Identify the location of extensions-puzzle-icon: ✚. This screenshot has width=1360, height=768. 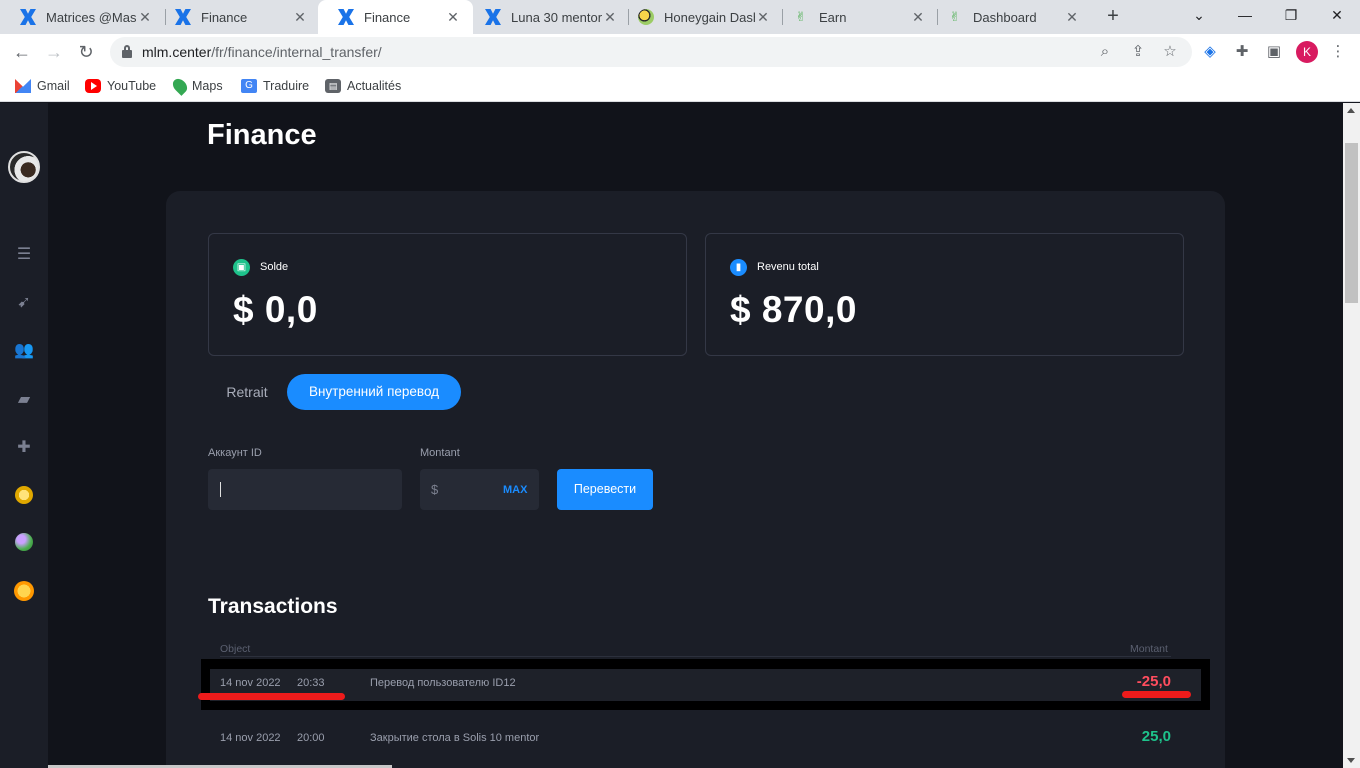
(1242, 52).